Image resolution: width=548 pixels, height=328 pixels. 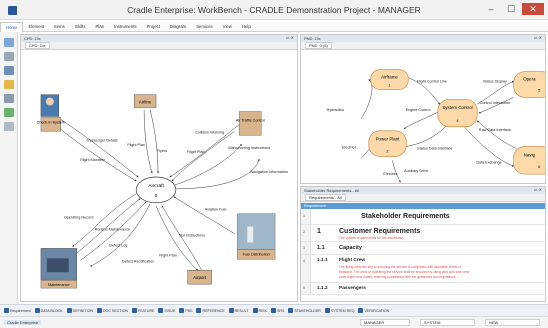 I want to click on list-icon, so click(x=9, y=70).